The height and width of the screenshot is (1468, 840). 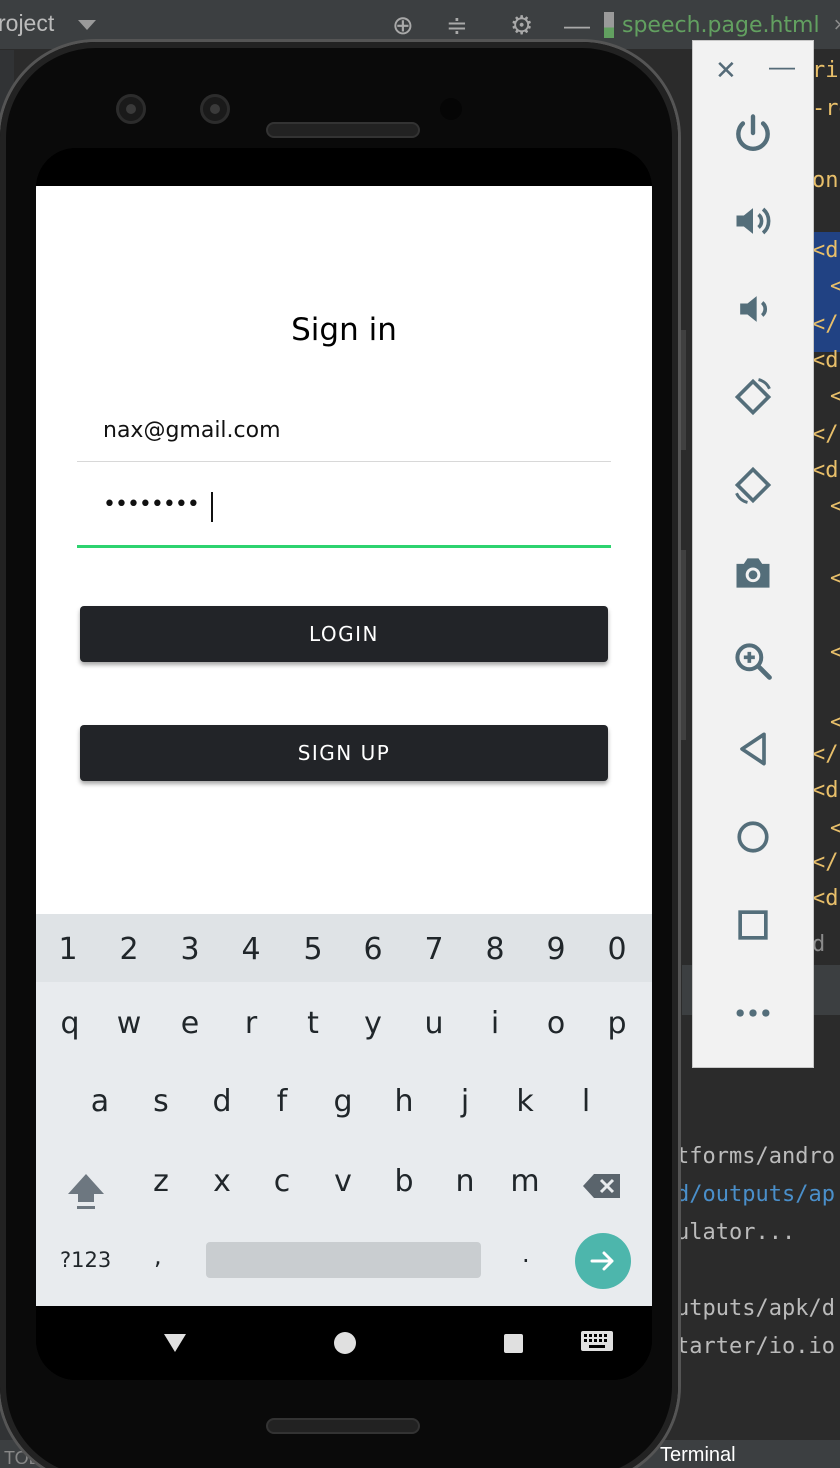 What do you see at coordinates (343, 1426) in the screenshot?
I see `bottom-speaker` at bounding box center [343, 1426].